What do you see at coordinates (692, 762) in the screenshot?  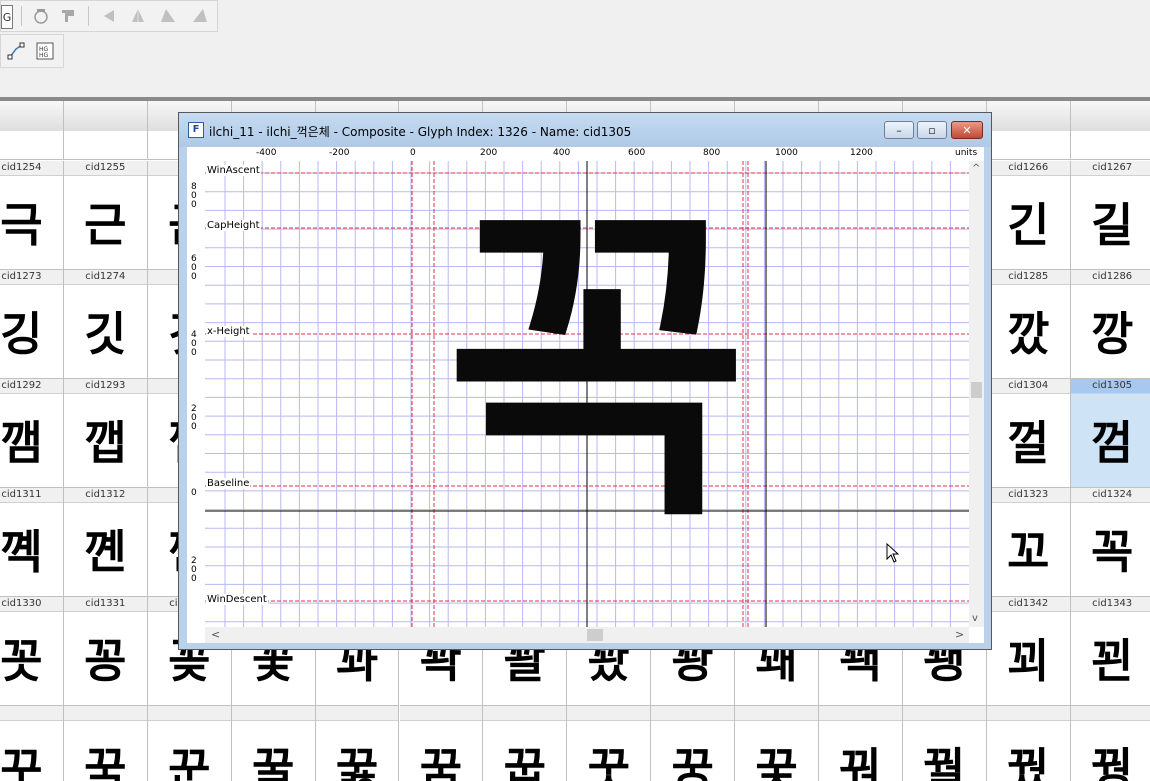 I see `glyph-cell-preview: 꿍` at bounding box center [692, 762].